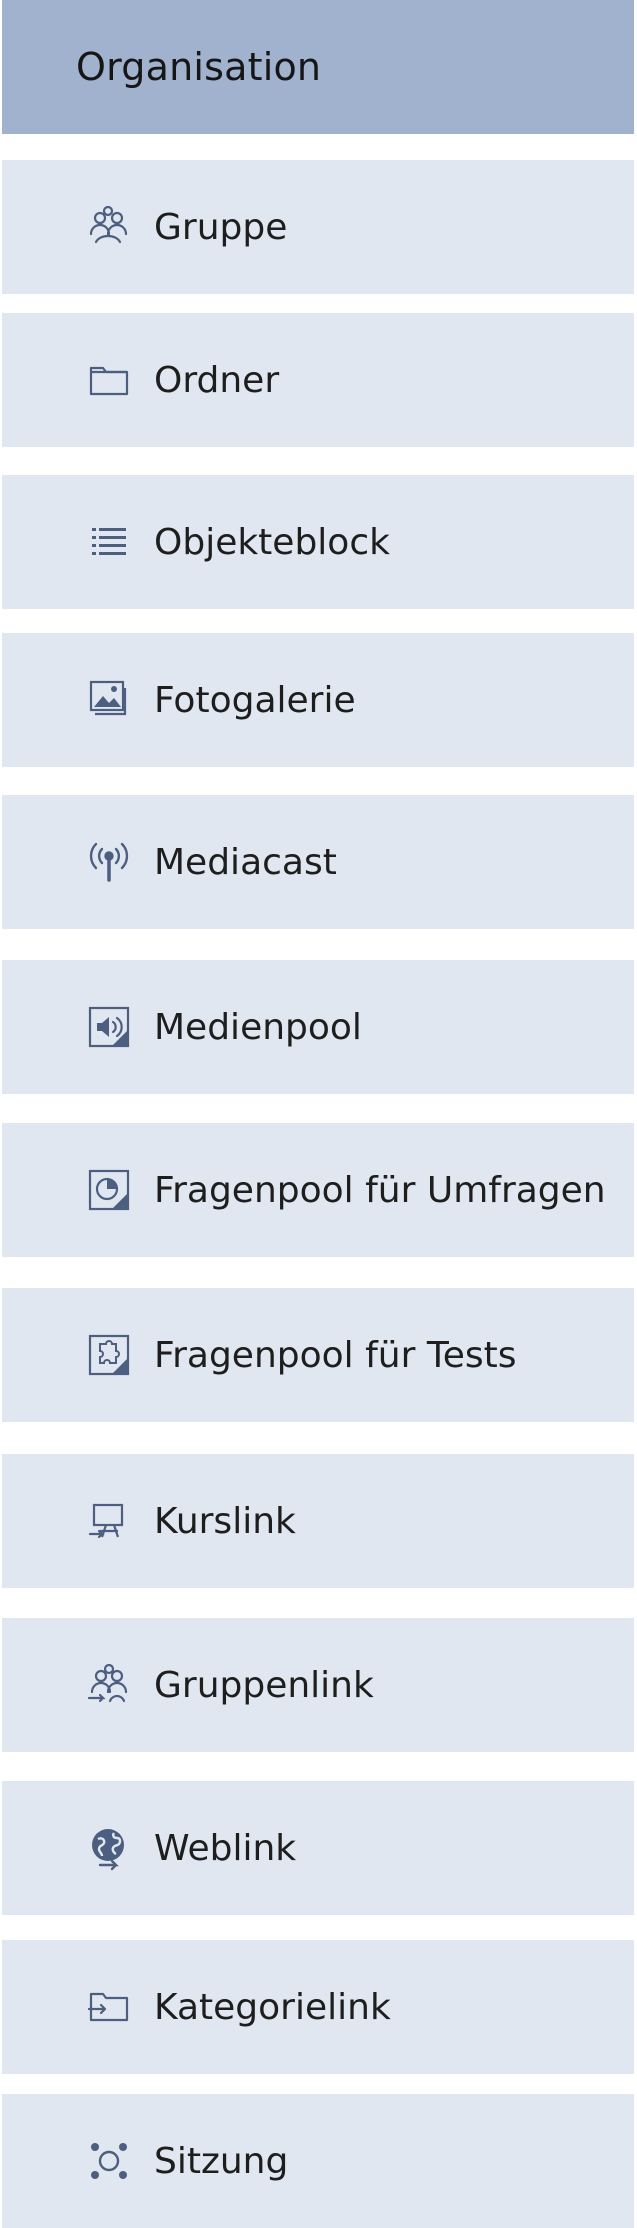 The image size is (637, 2228). I want to click on menu-item-label: Gruppe, so click(221, 227).